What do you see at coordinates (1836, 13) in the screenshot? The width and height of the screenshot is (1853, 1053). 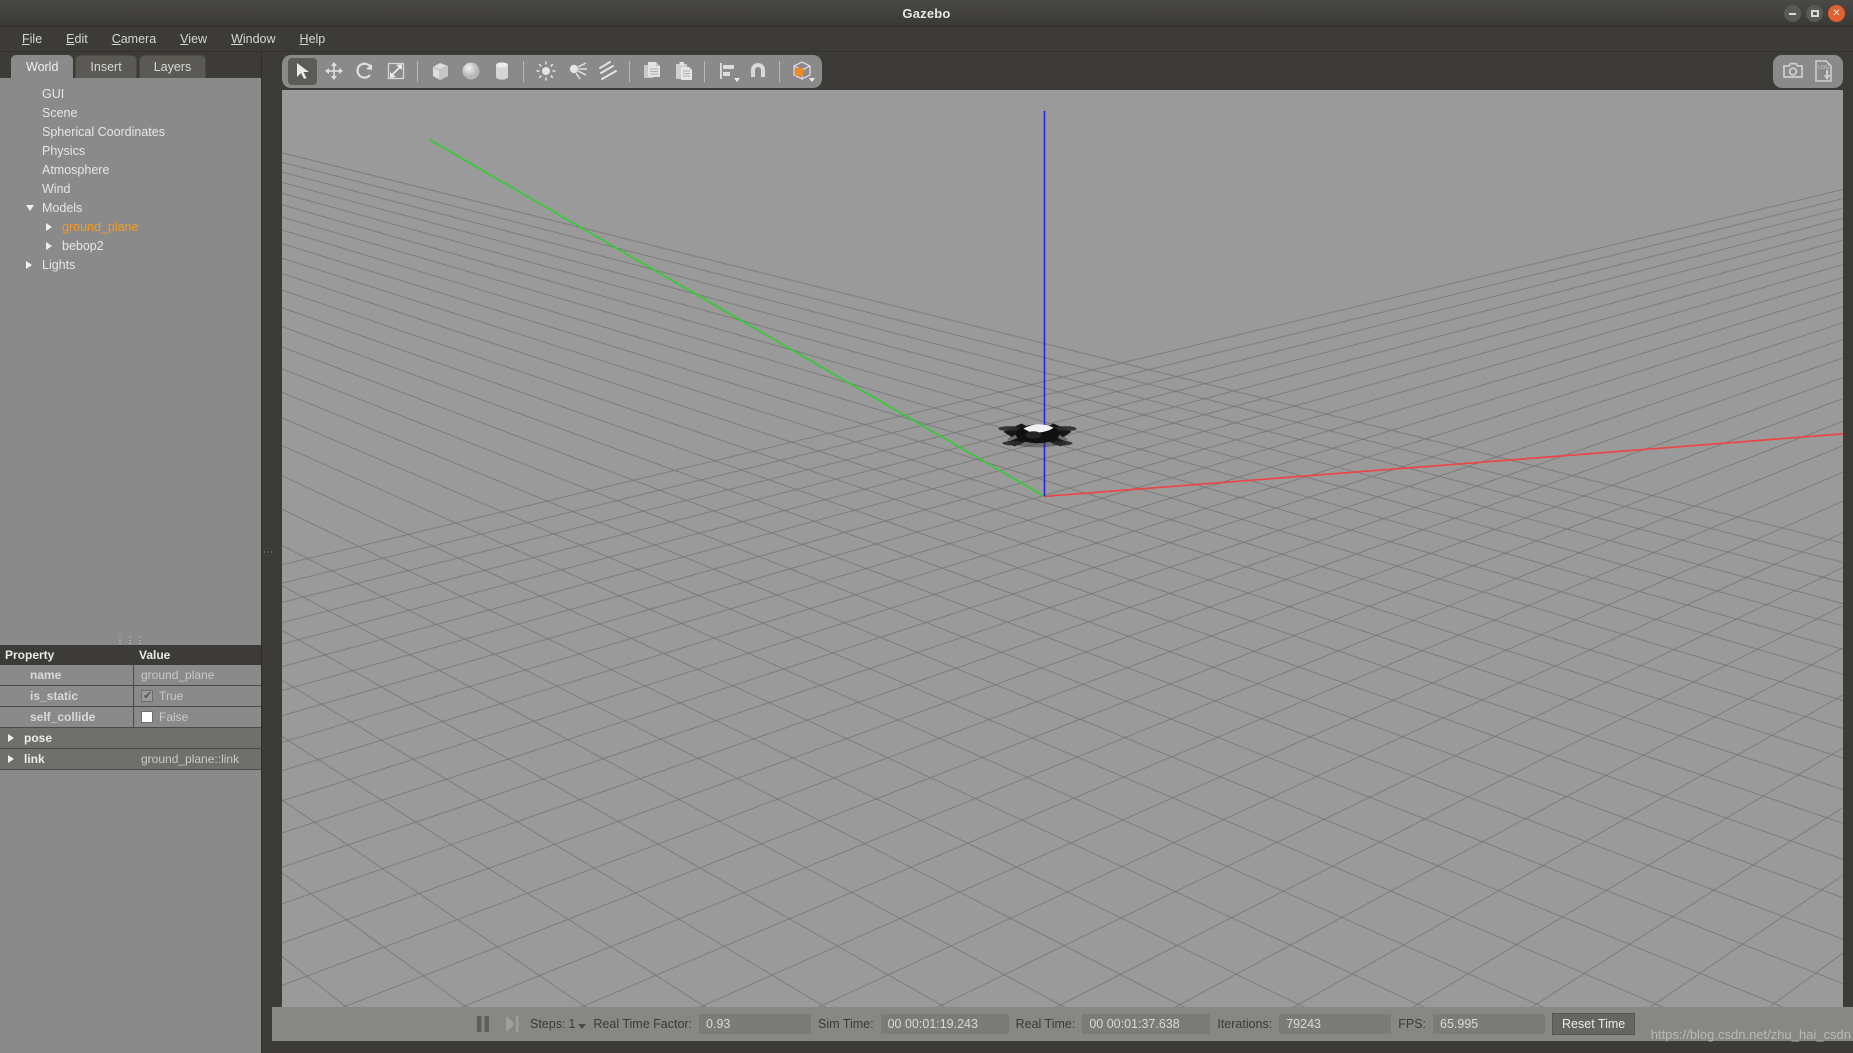 I see `close-button: ✕` at bounding box center [1836, 13].